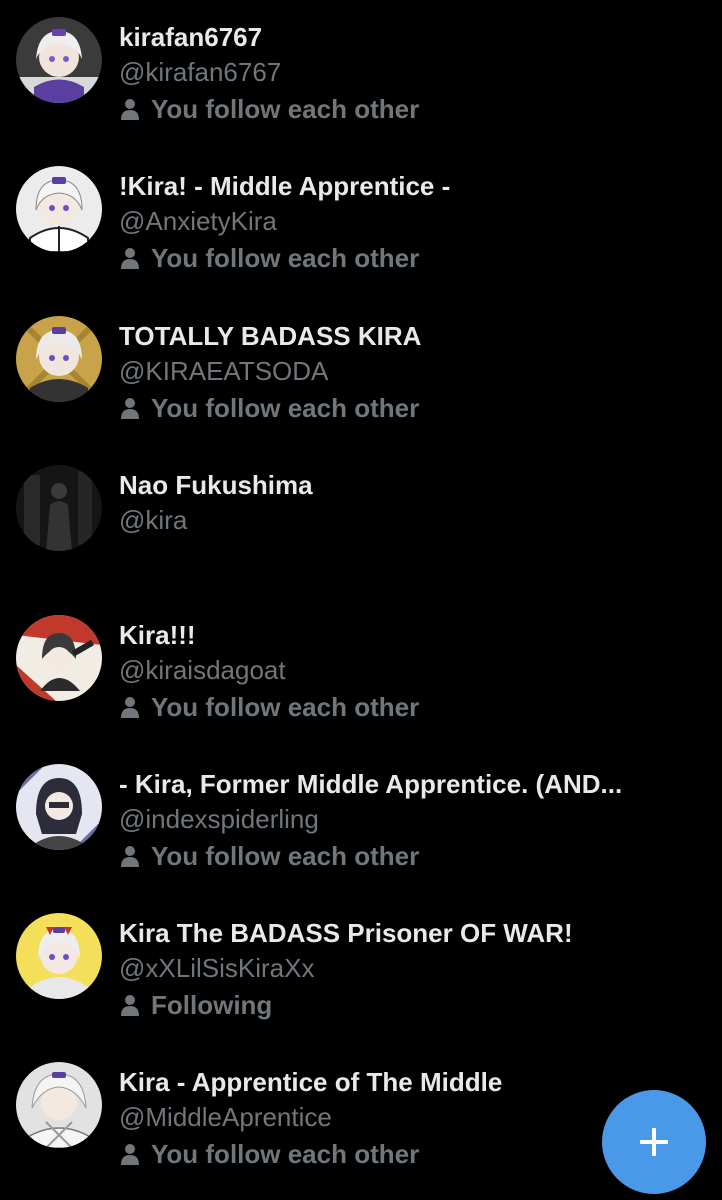  Describe the element at coordinates (219, 819) in the screenshot. I see `username-handle: @indexspiderling` at that location.